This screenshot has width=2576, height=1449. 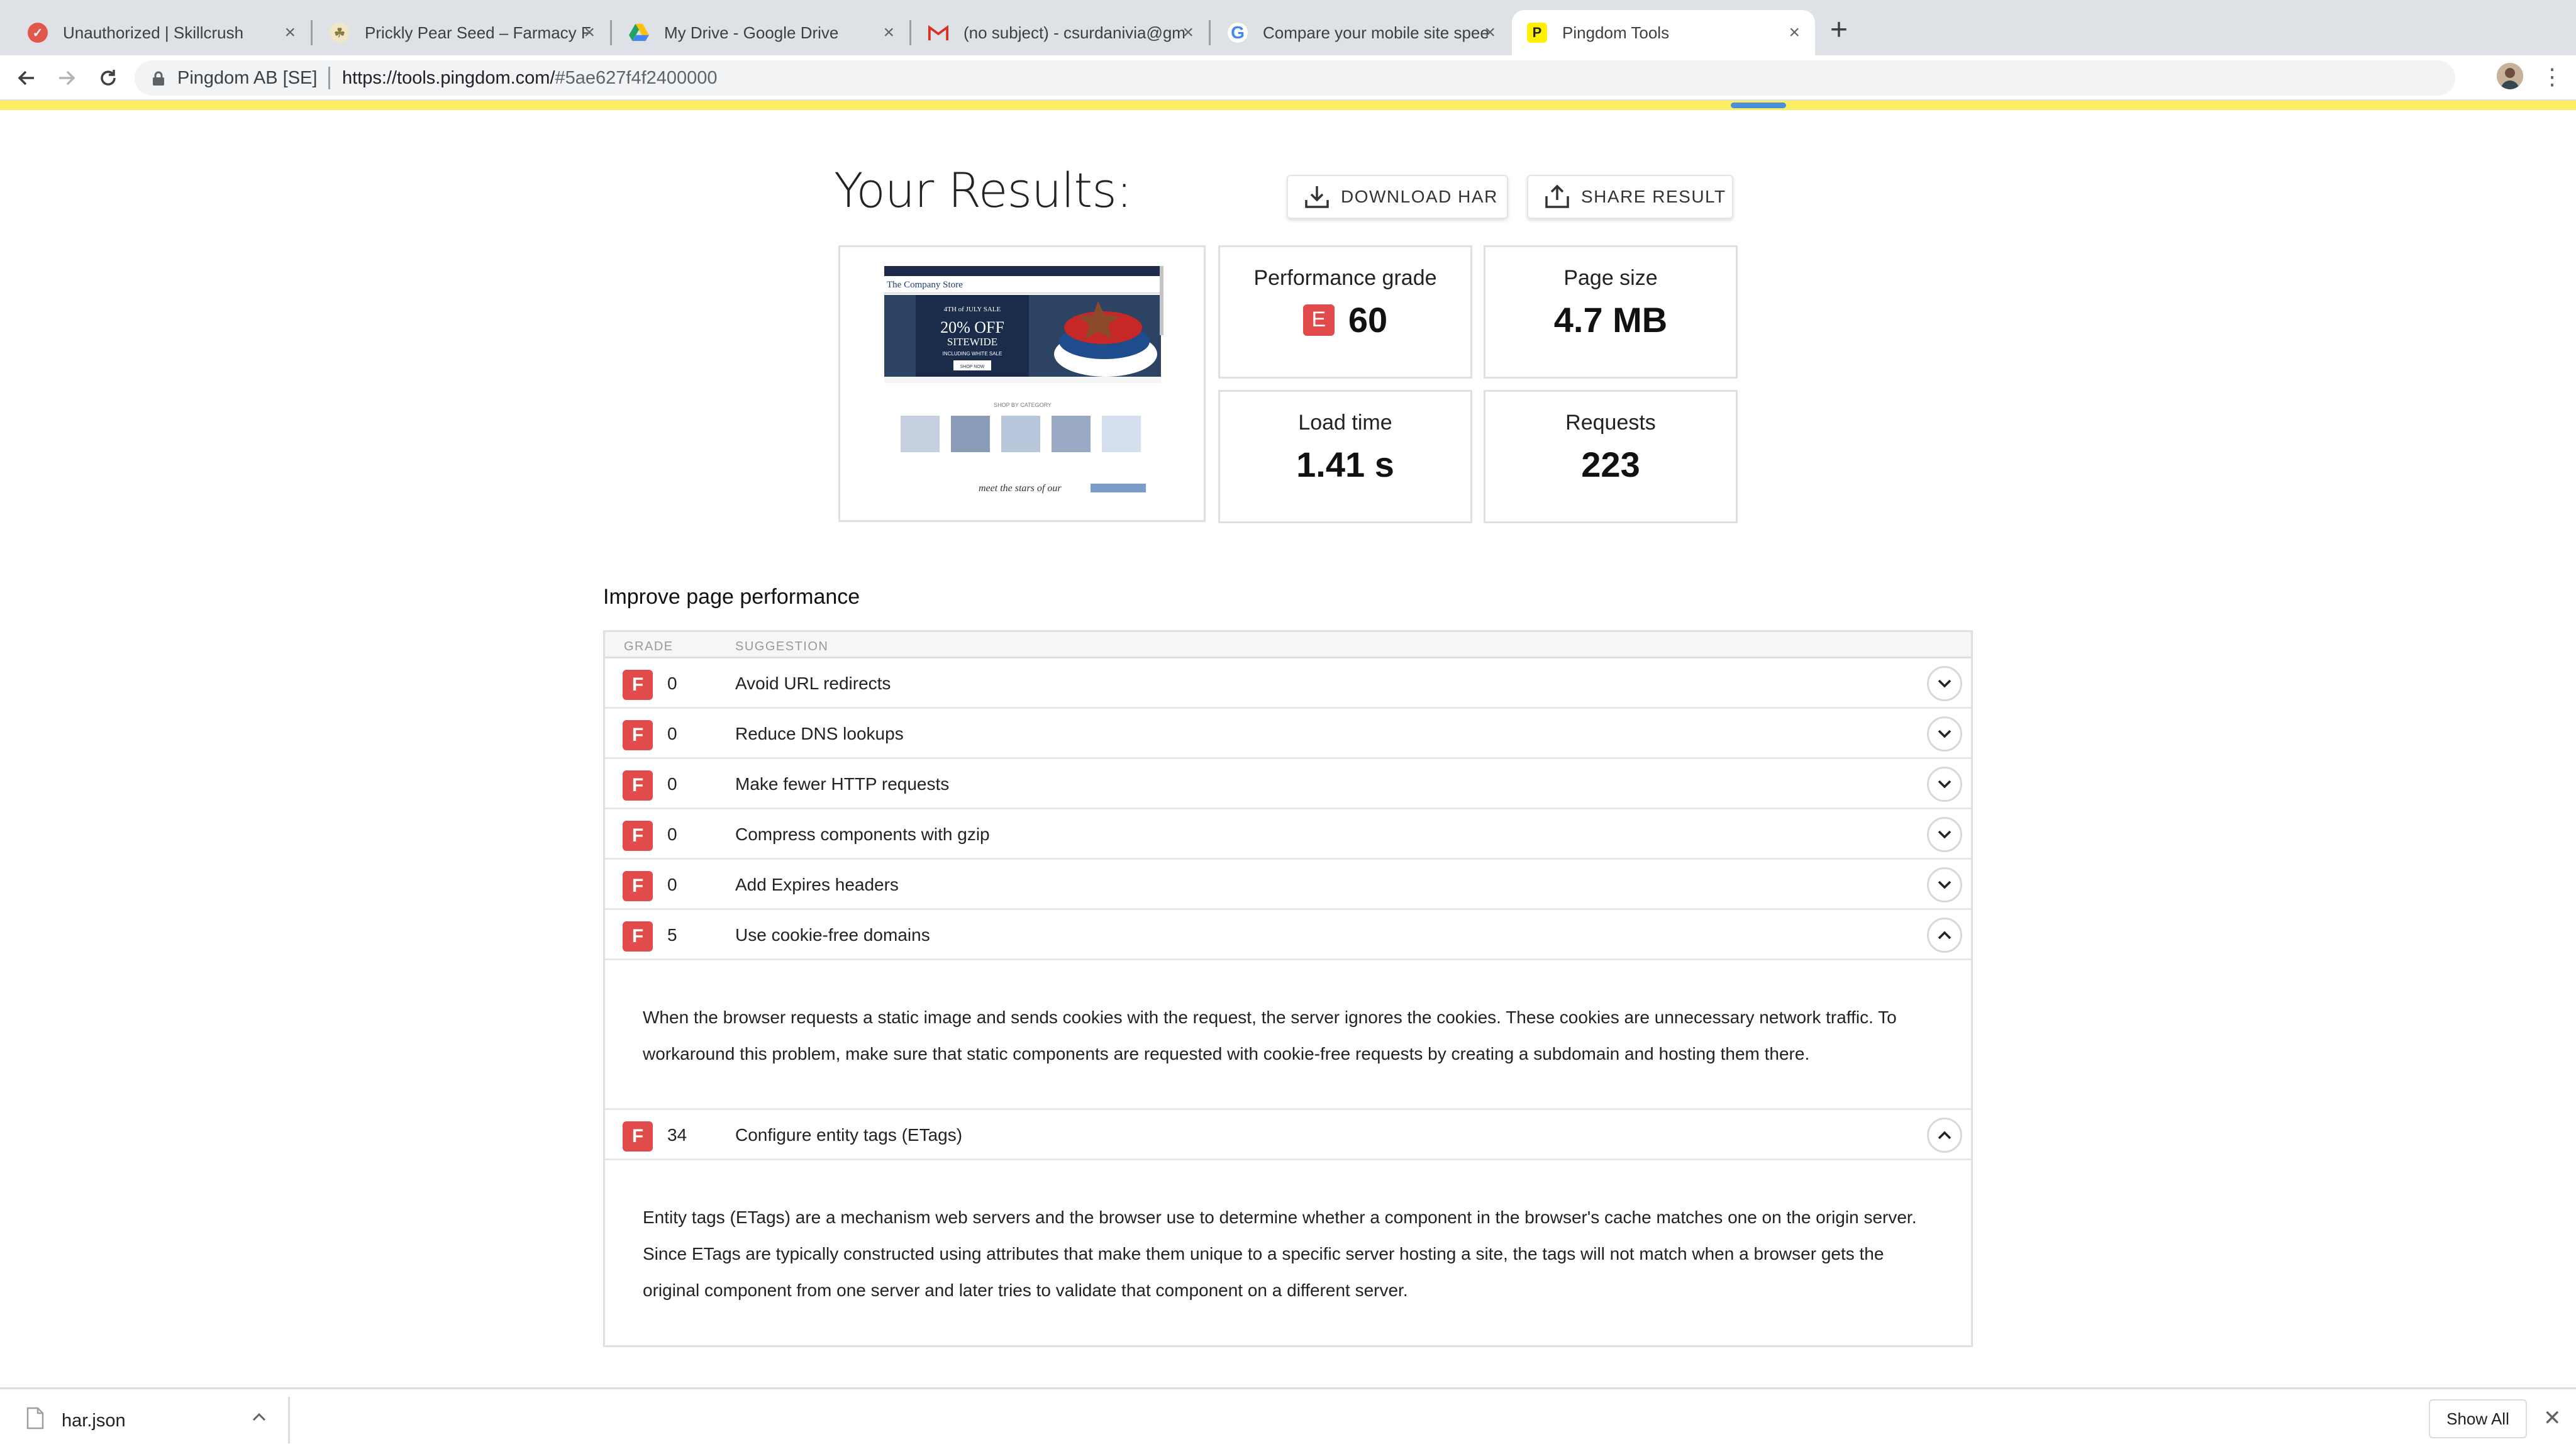 What do you see at coordinates (1288, 734) in the screenshot?
I see `table-row: F 0 Reduce DNS lookups` at bounding box center [1288, 734].